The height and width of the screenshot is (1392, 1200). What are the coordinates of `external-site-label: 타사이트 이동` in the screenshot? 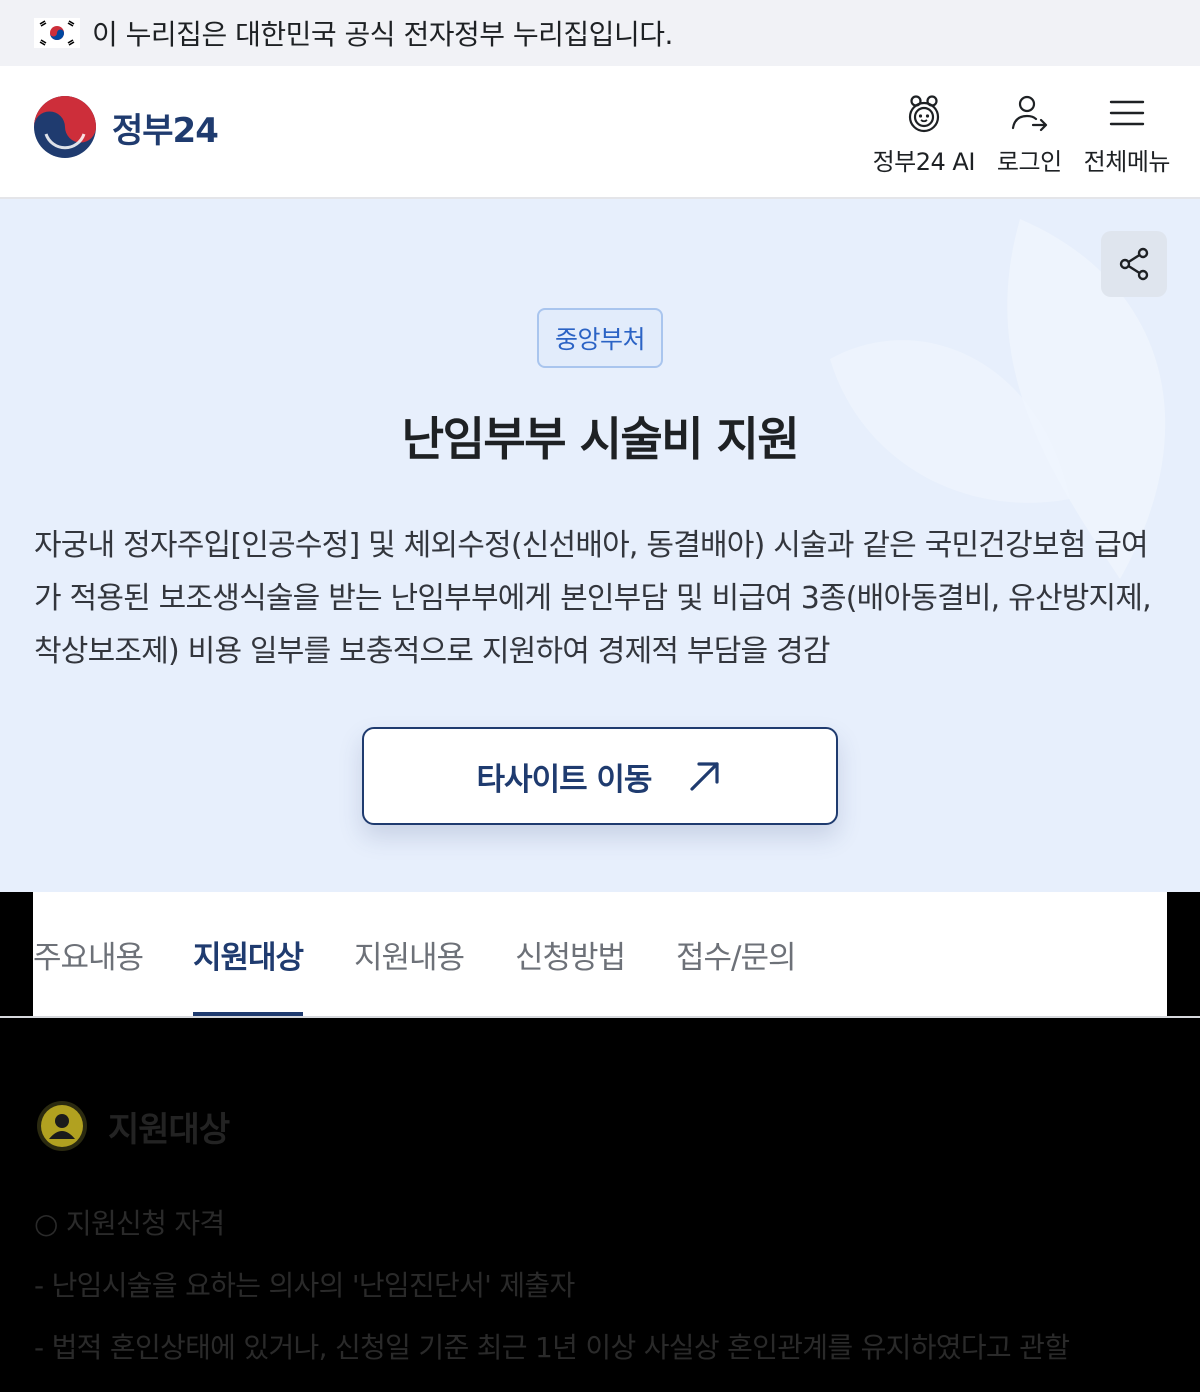 It's located at (564, 779).